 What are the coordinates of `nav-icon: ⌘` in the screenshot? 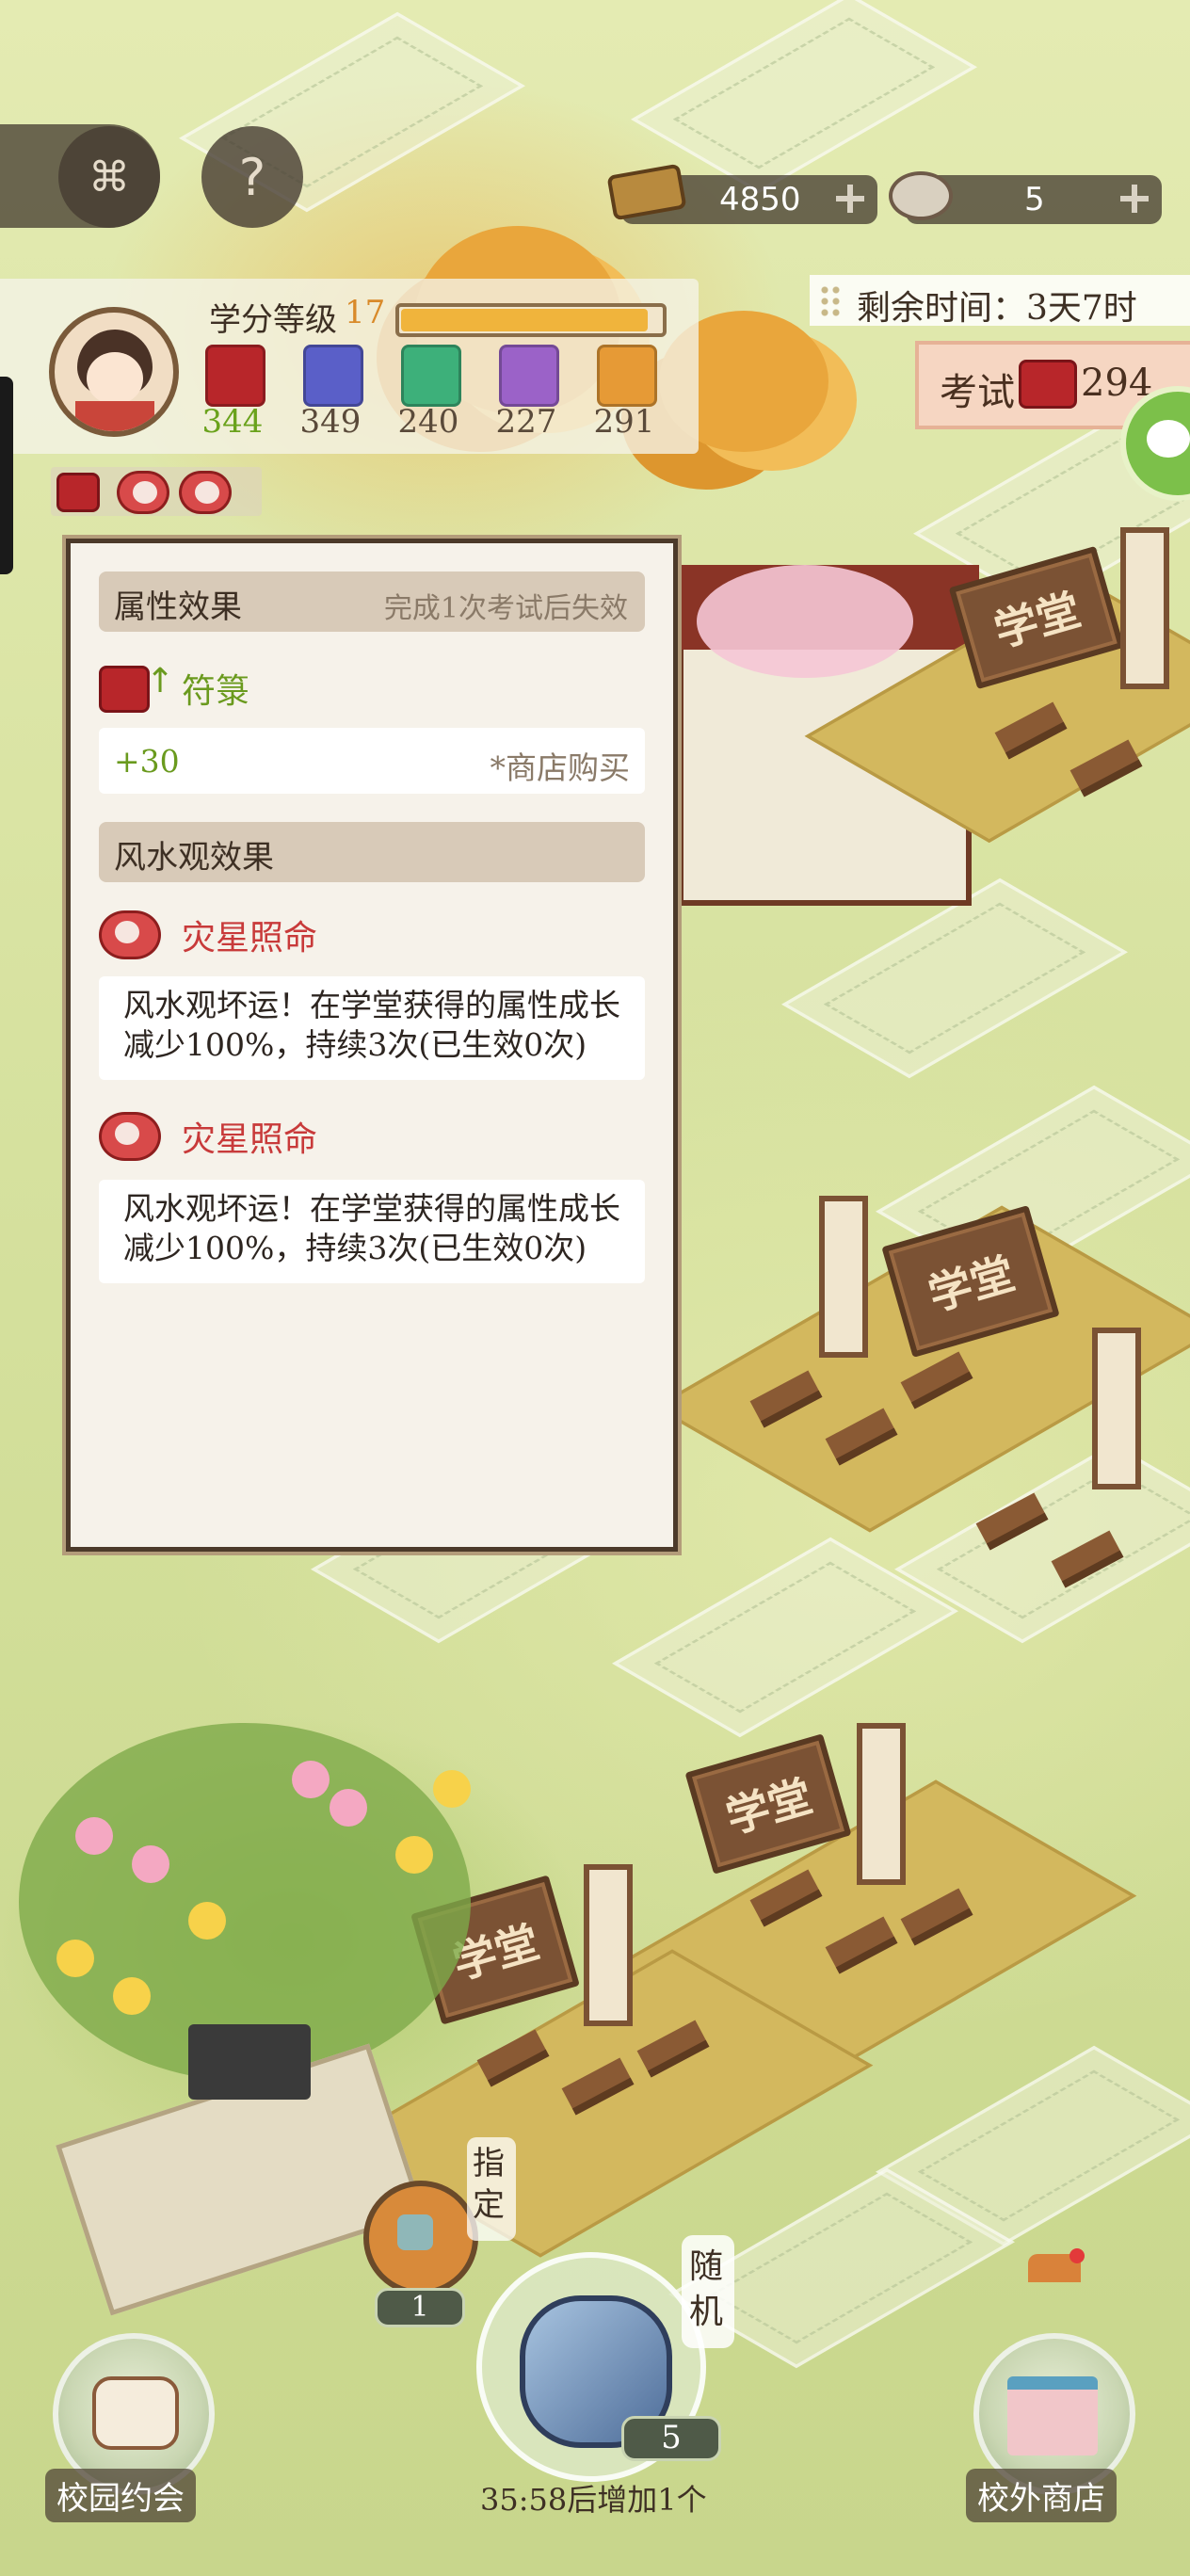 It's located at (109, 177).